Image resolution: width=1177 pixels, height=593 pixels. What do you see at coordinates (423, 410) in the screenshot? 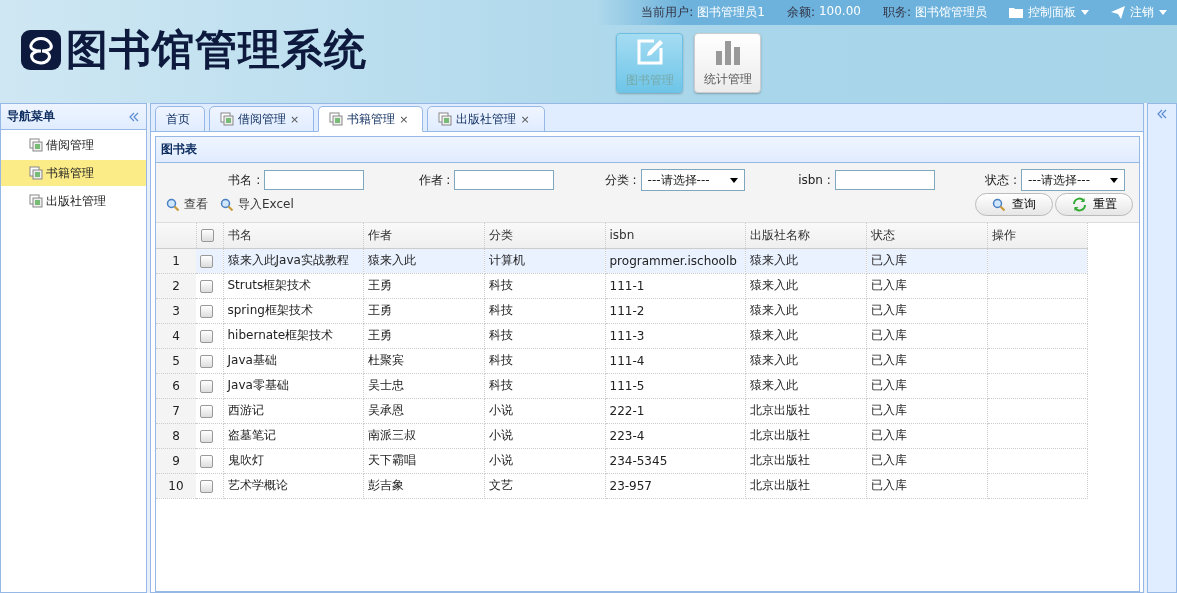
I see `table-cell: 吴承恩` at bounding box center [423, 410].